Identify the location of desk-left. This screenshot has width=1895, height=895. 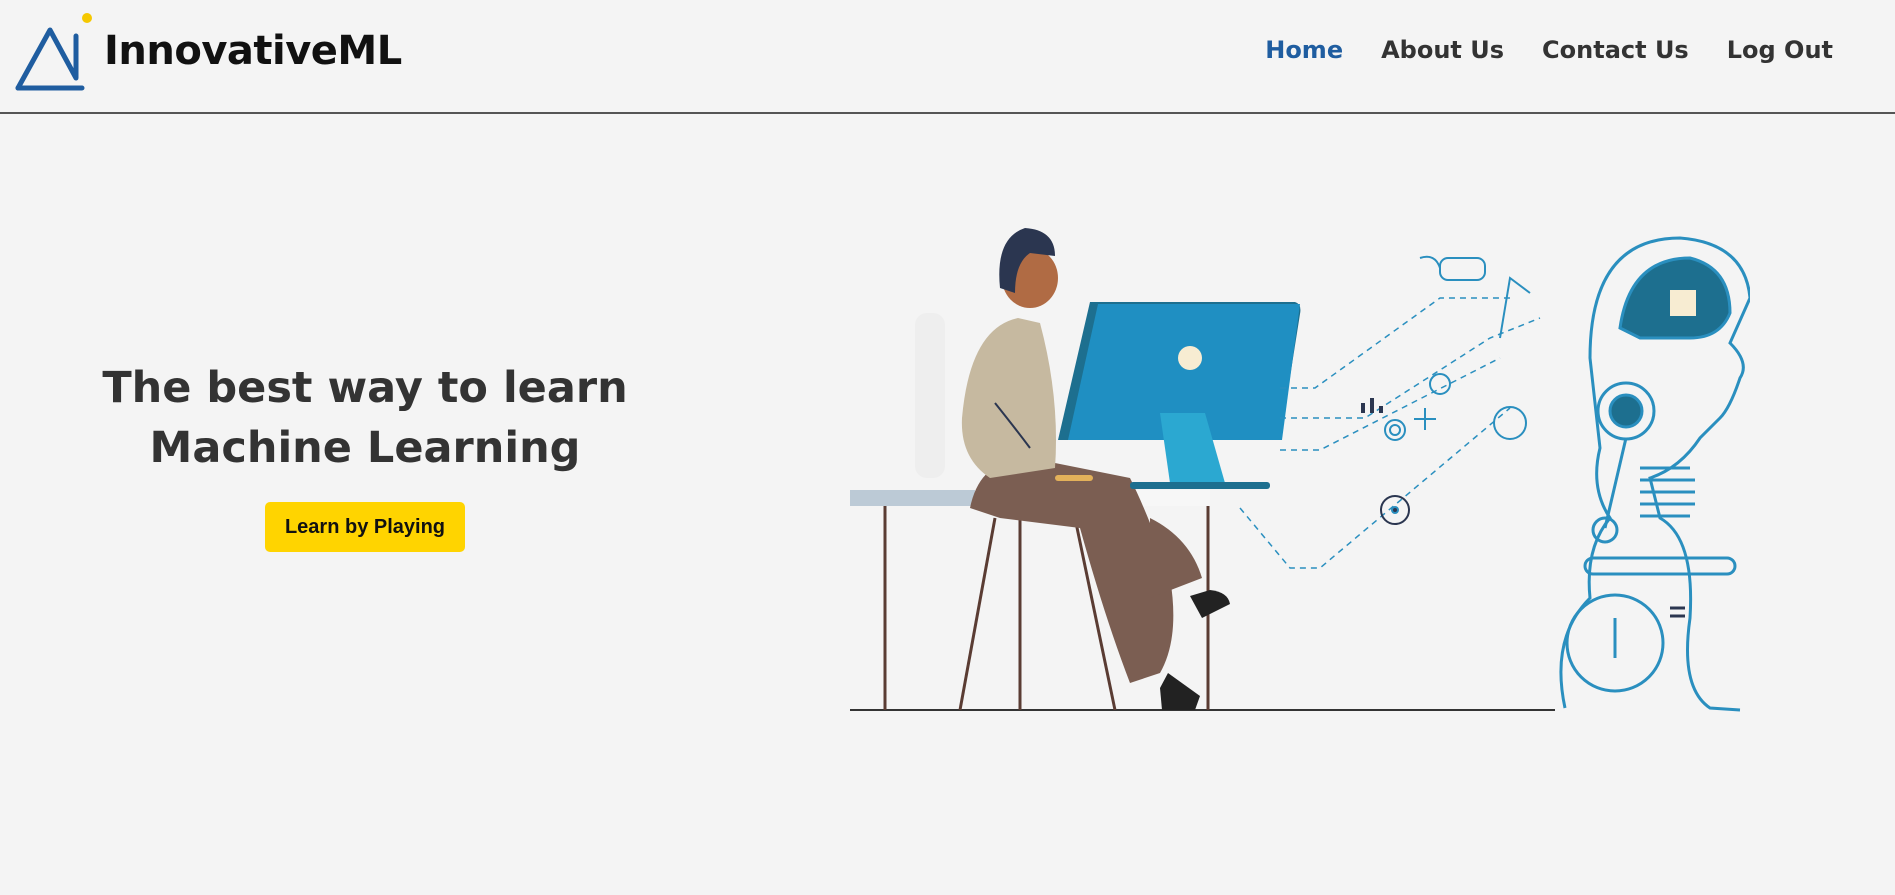
(912, 498).